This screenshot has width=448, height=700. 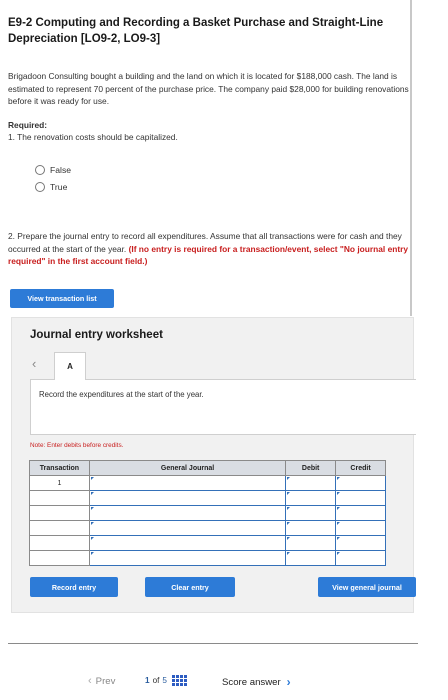 What do you see at coordinates (156, 680) in the screenshot?
I see `of-label: of` at bounding box center [156, 680].